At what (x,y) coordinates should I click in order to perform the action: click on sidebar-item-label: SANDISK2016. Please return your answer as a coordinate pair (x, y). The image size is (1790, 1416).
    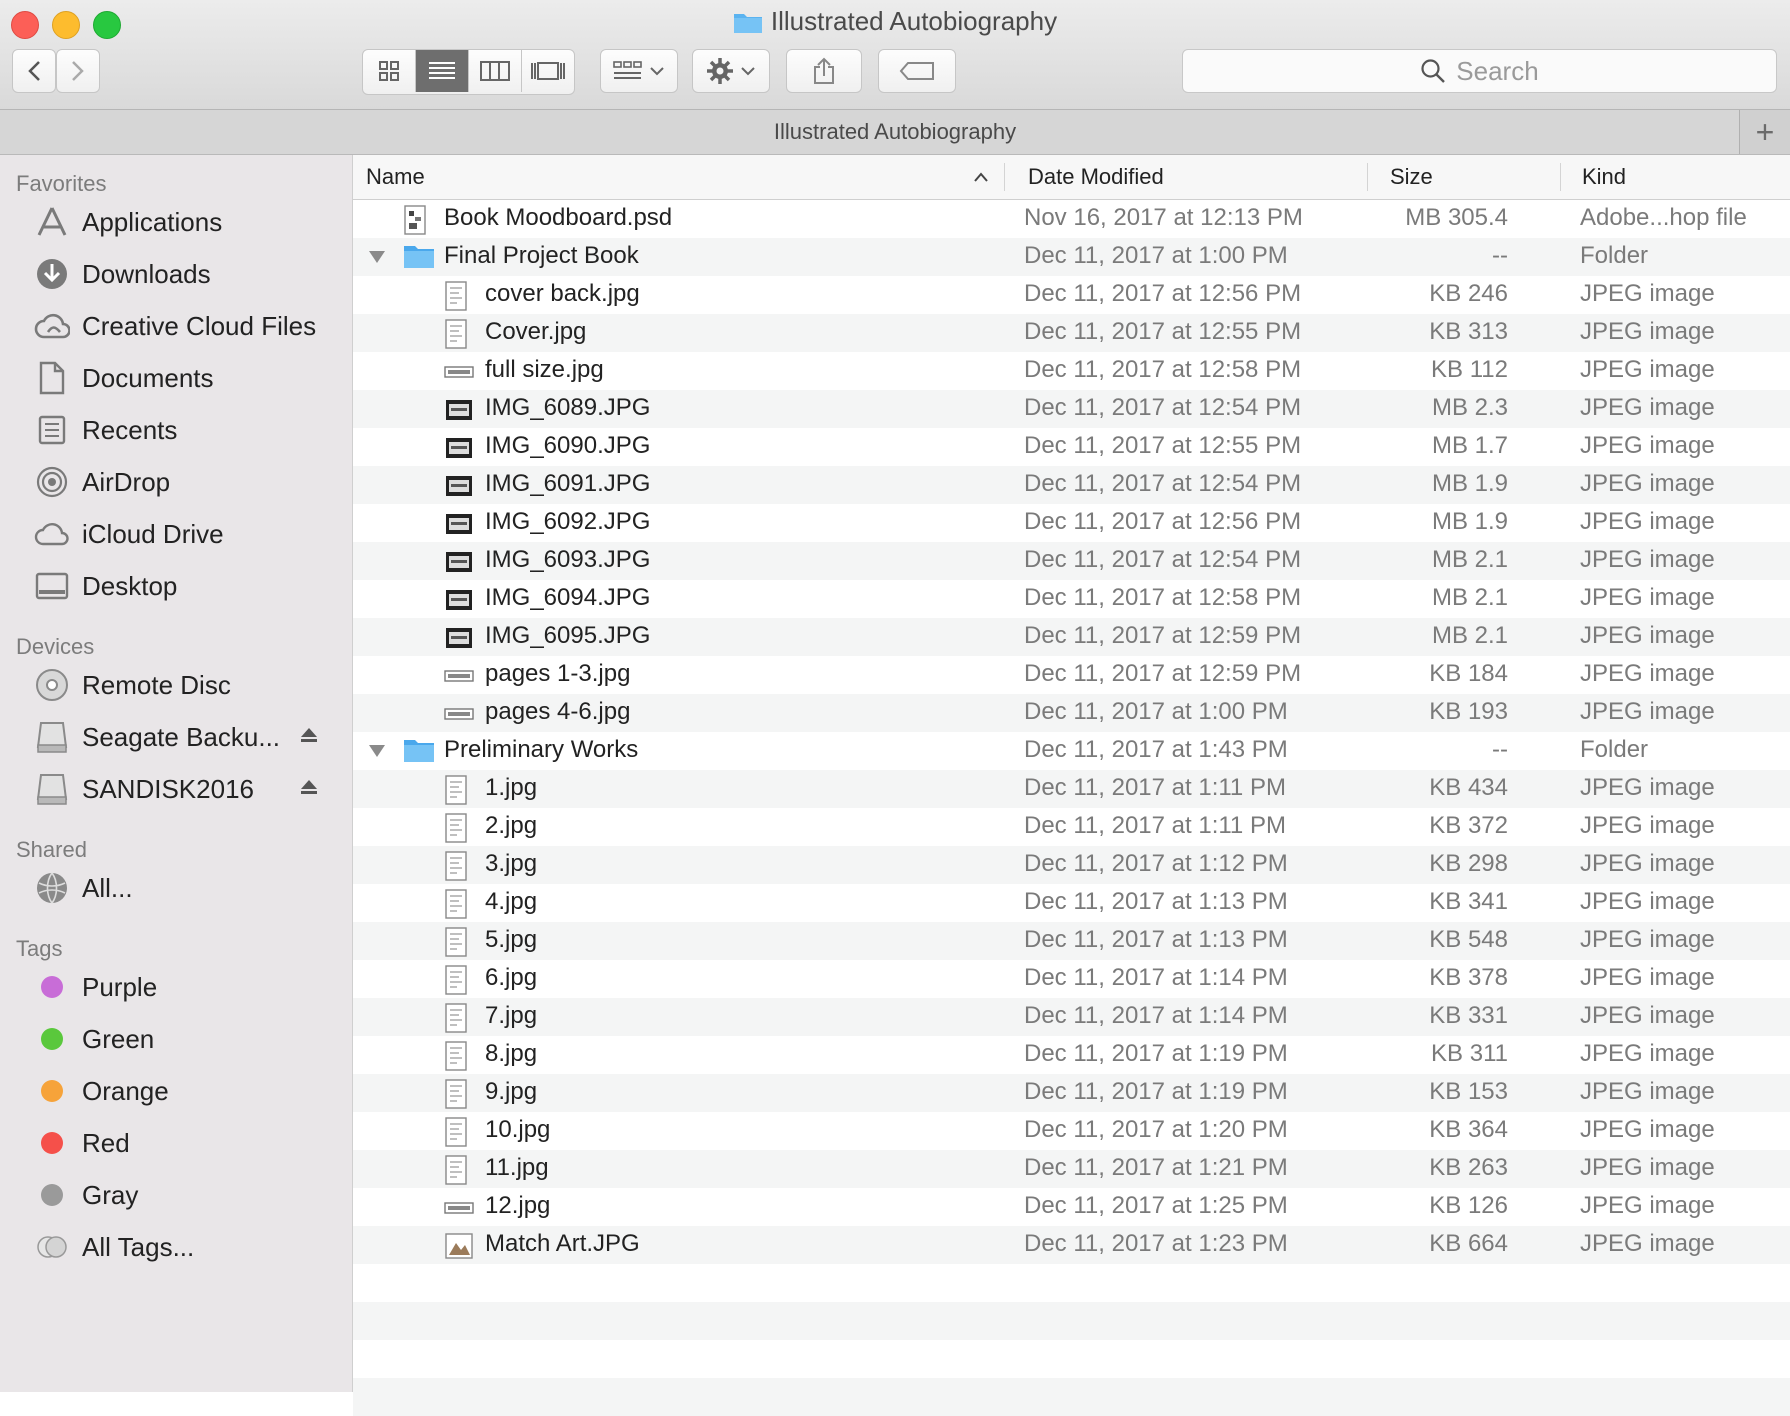
    Looking at the image, I should click on (168, 788).